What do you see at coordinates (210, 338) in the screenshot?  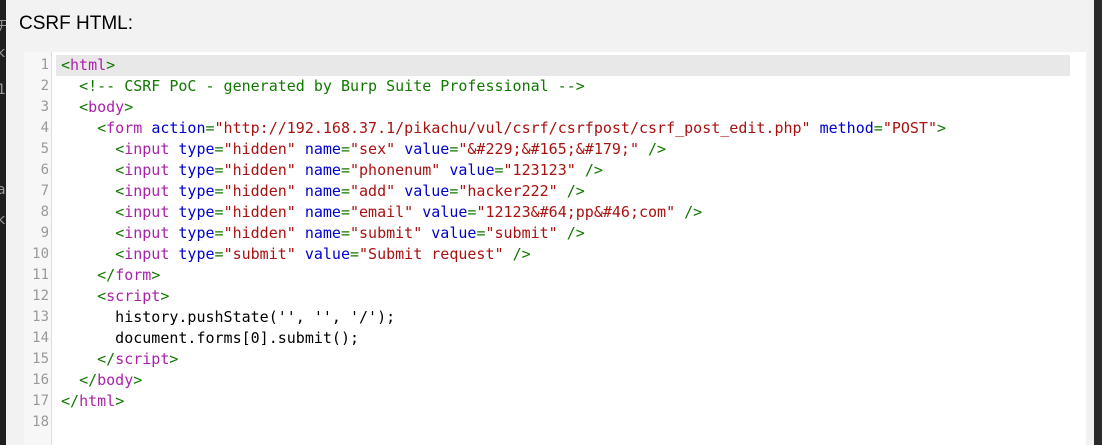 I see `code-token: document.forms[0].submit();` at bounding box center [210, 338].